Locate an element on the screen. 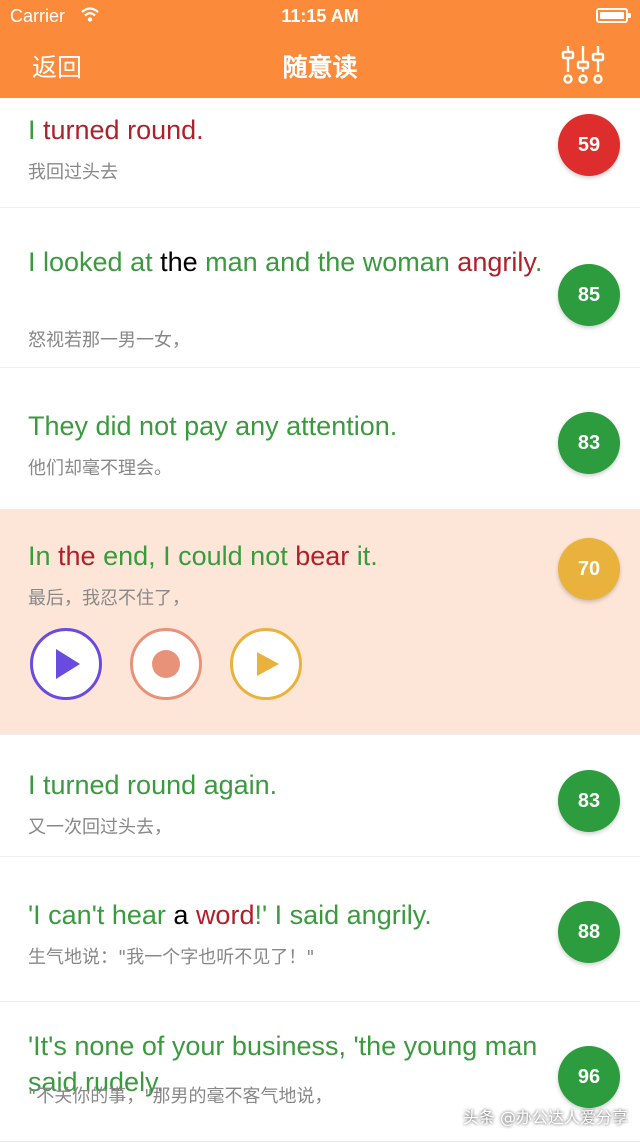 This screenshot has height=1142, width=640. playback-icon is located at coordinates (268, 664).